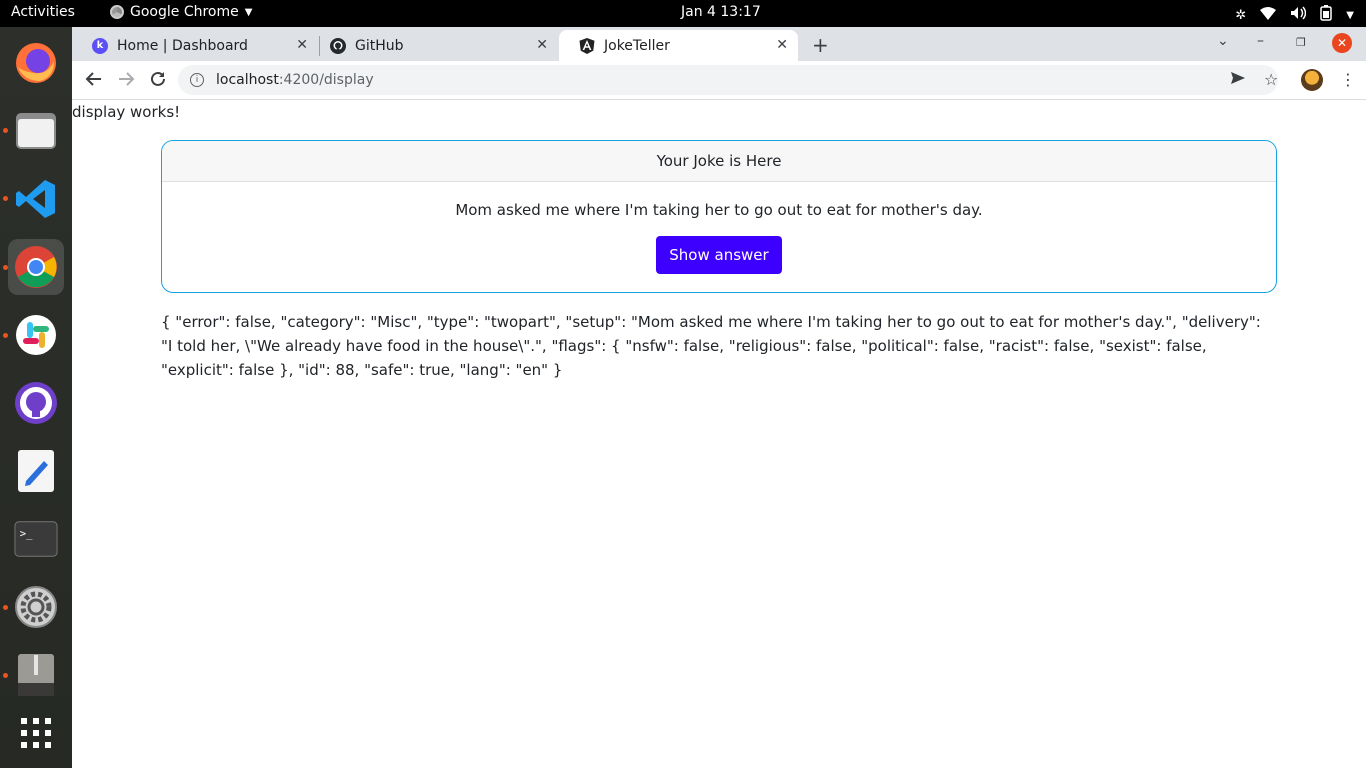  What do you see at coordinates (637, 45) in the screenshot?
I see `tab-title: JokeTeller` at bounding box center [637, 45].